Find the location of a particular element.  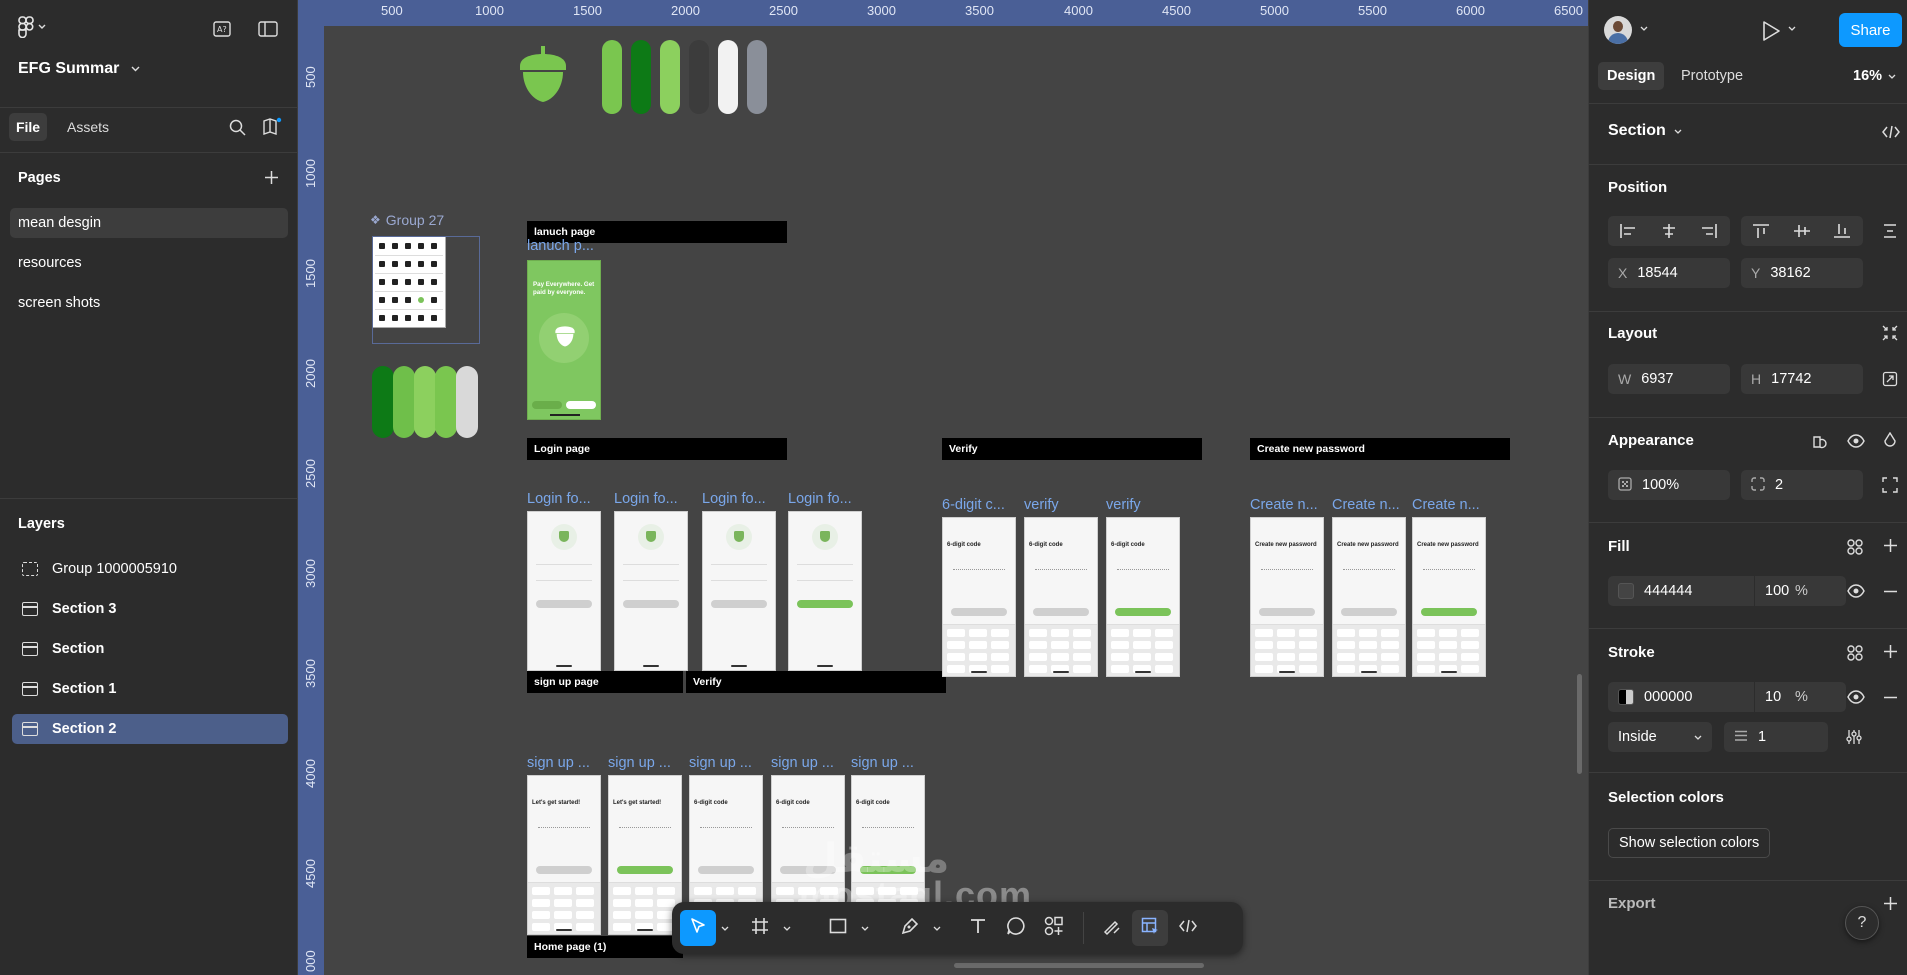

section-bar-signup: sign up page is located at coordinates (605, 682).